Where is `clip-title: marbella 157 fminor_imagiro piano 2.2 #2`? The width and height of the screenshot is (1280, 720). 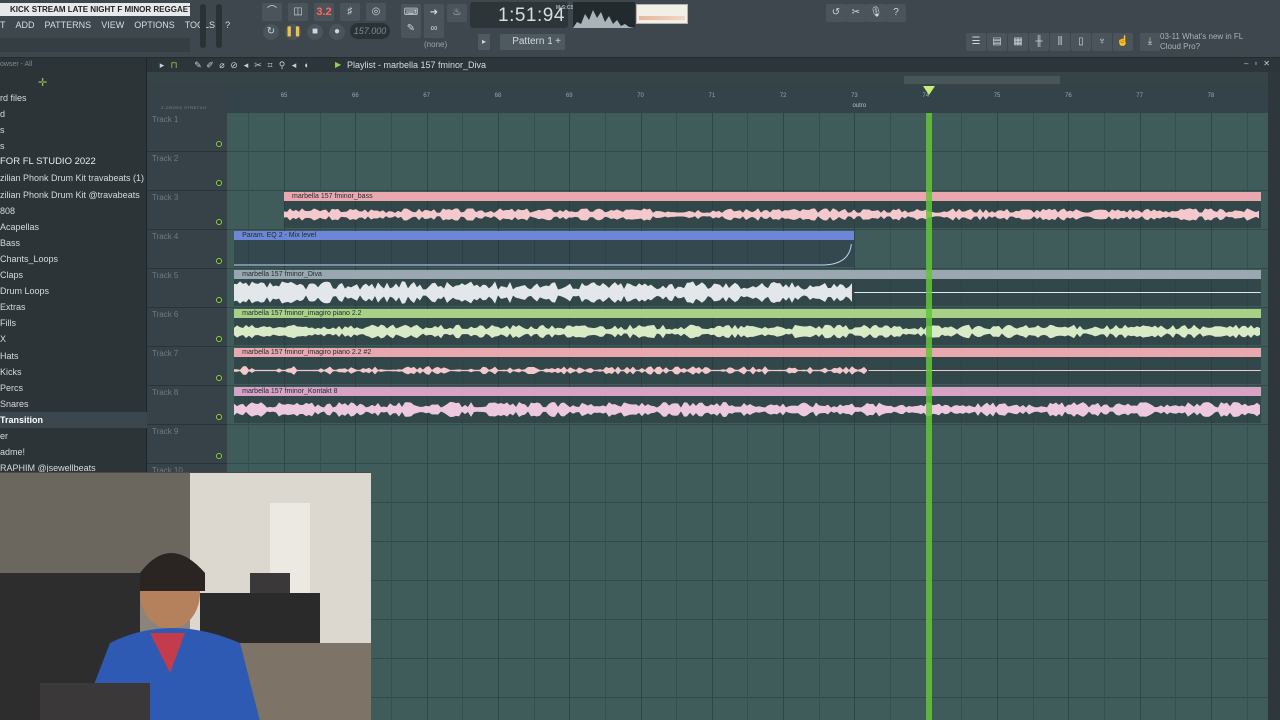
clip-title: marbella 157 fminor_imagiro piano 2.2 #2 is located at coordinates (747, 352).